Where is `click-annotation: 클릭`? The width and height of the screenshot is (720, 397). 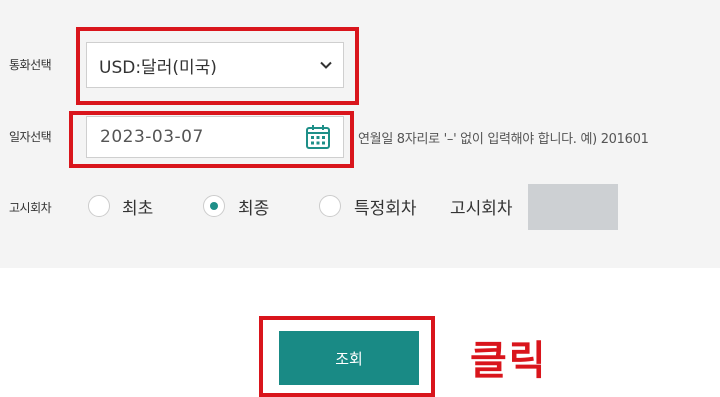
click-annotation: 클릭 is located at coordinates (509, 361).